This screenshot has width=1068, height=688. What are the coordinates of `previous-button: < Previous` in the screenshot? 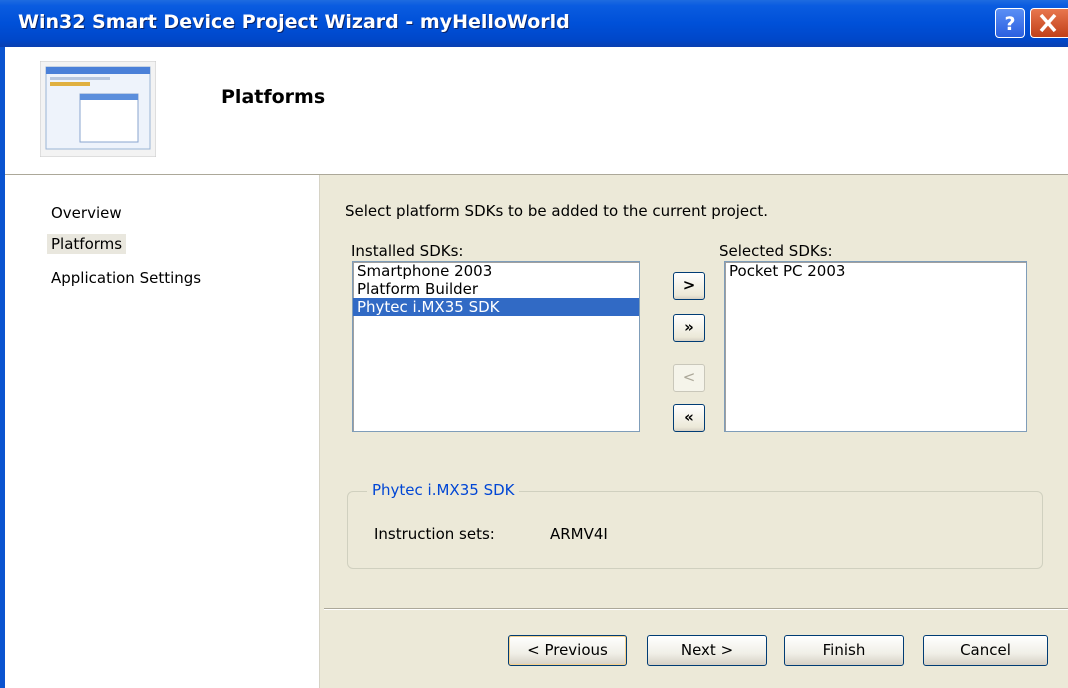 It's located at (567, 650).